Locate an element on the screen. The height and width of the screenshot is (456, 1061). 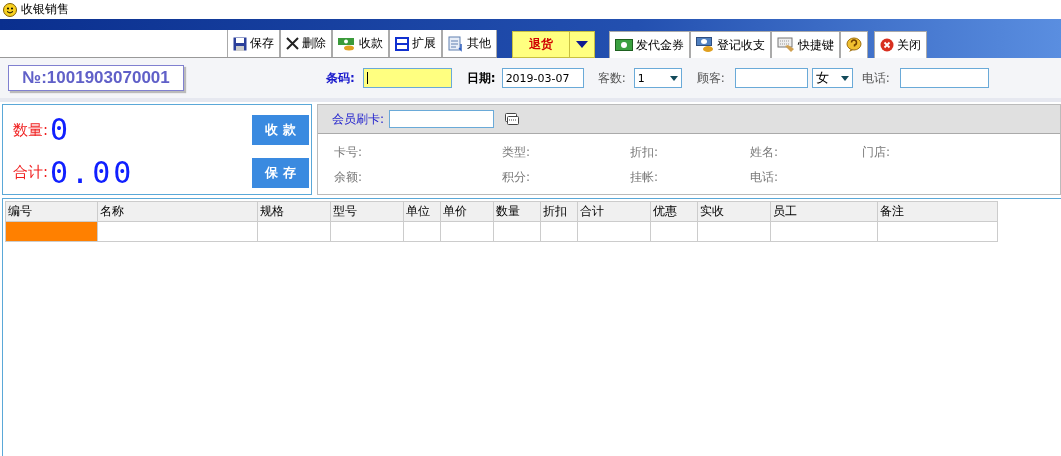
close-button: 关闭 is located at coordinates (900, 44).